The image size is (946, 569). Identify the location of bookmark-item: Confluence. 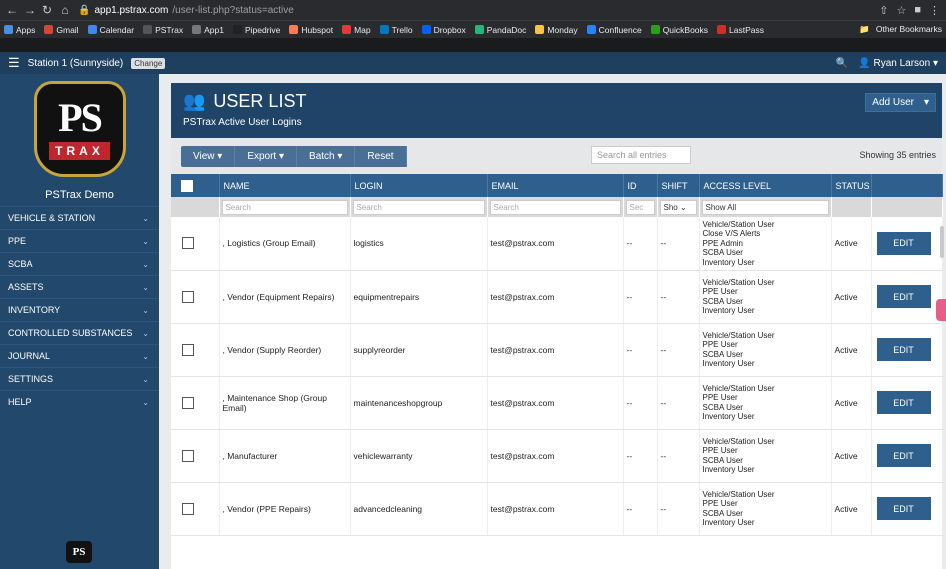
(614, 30).